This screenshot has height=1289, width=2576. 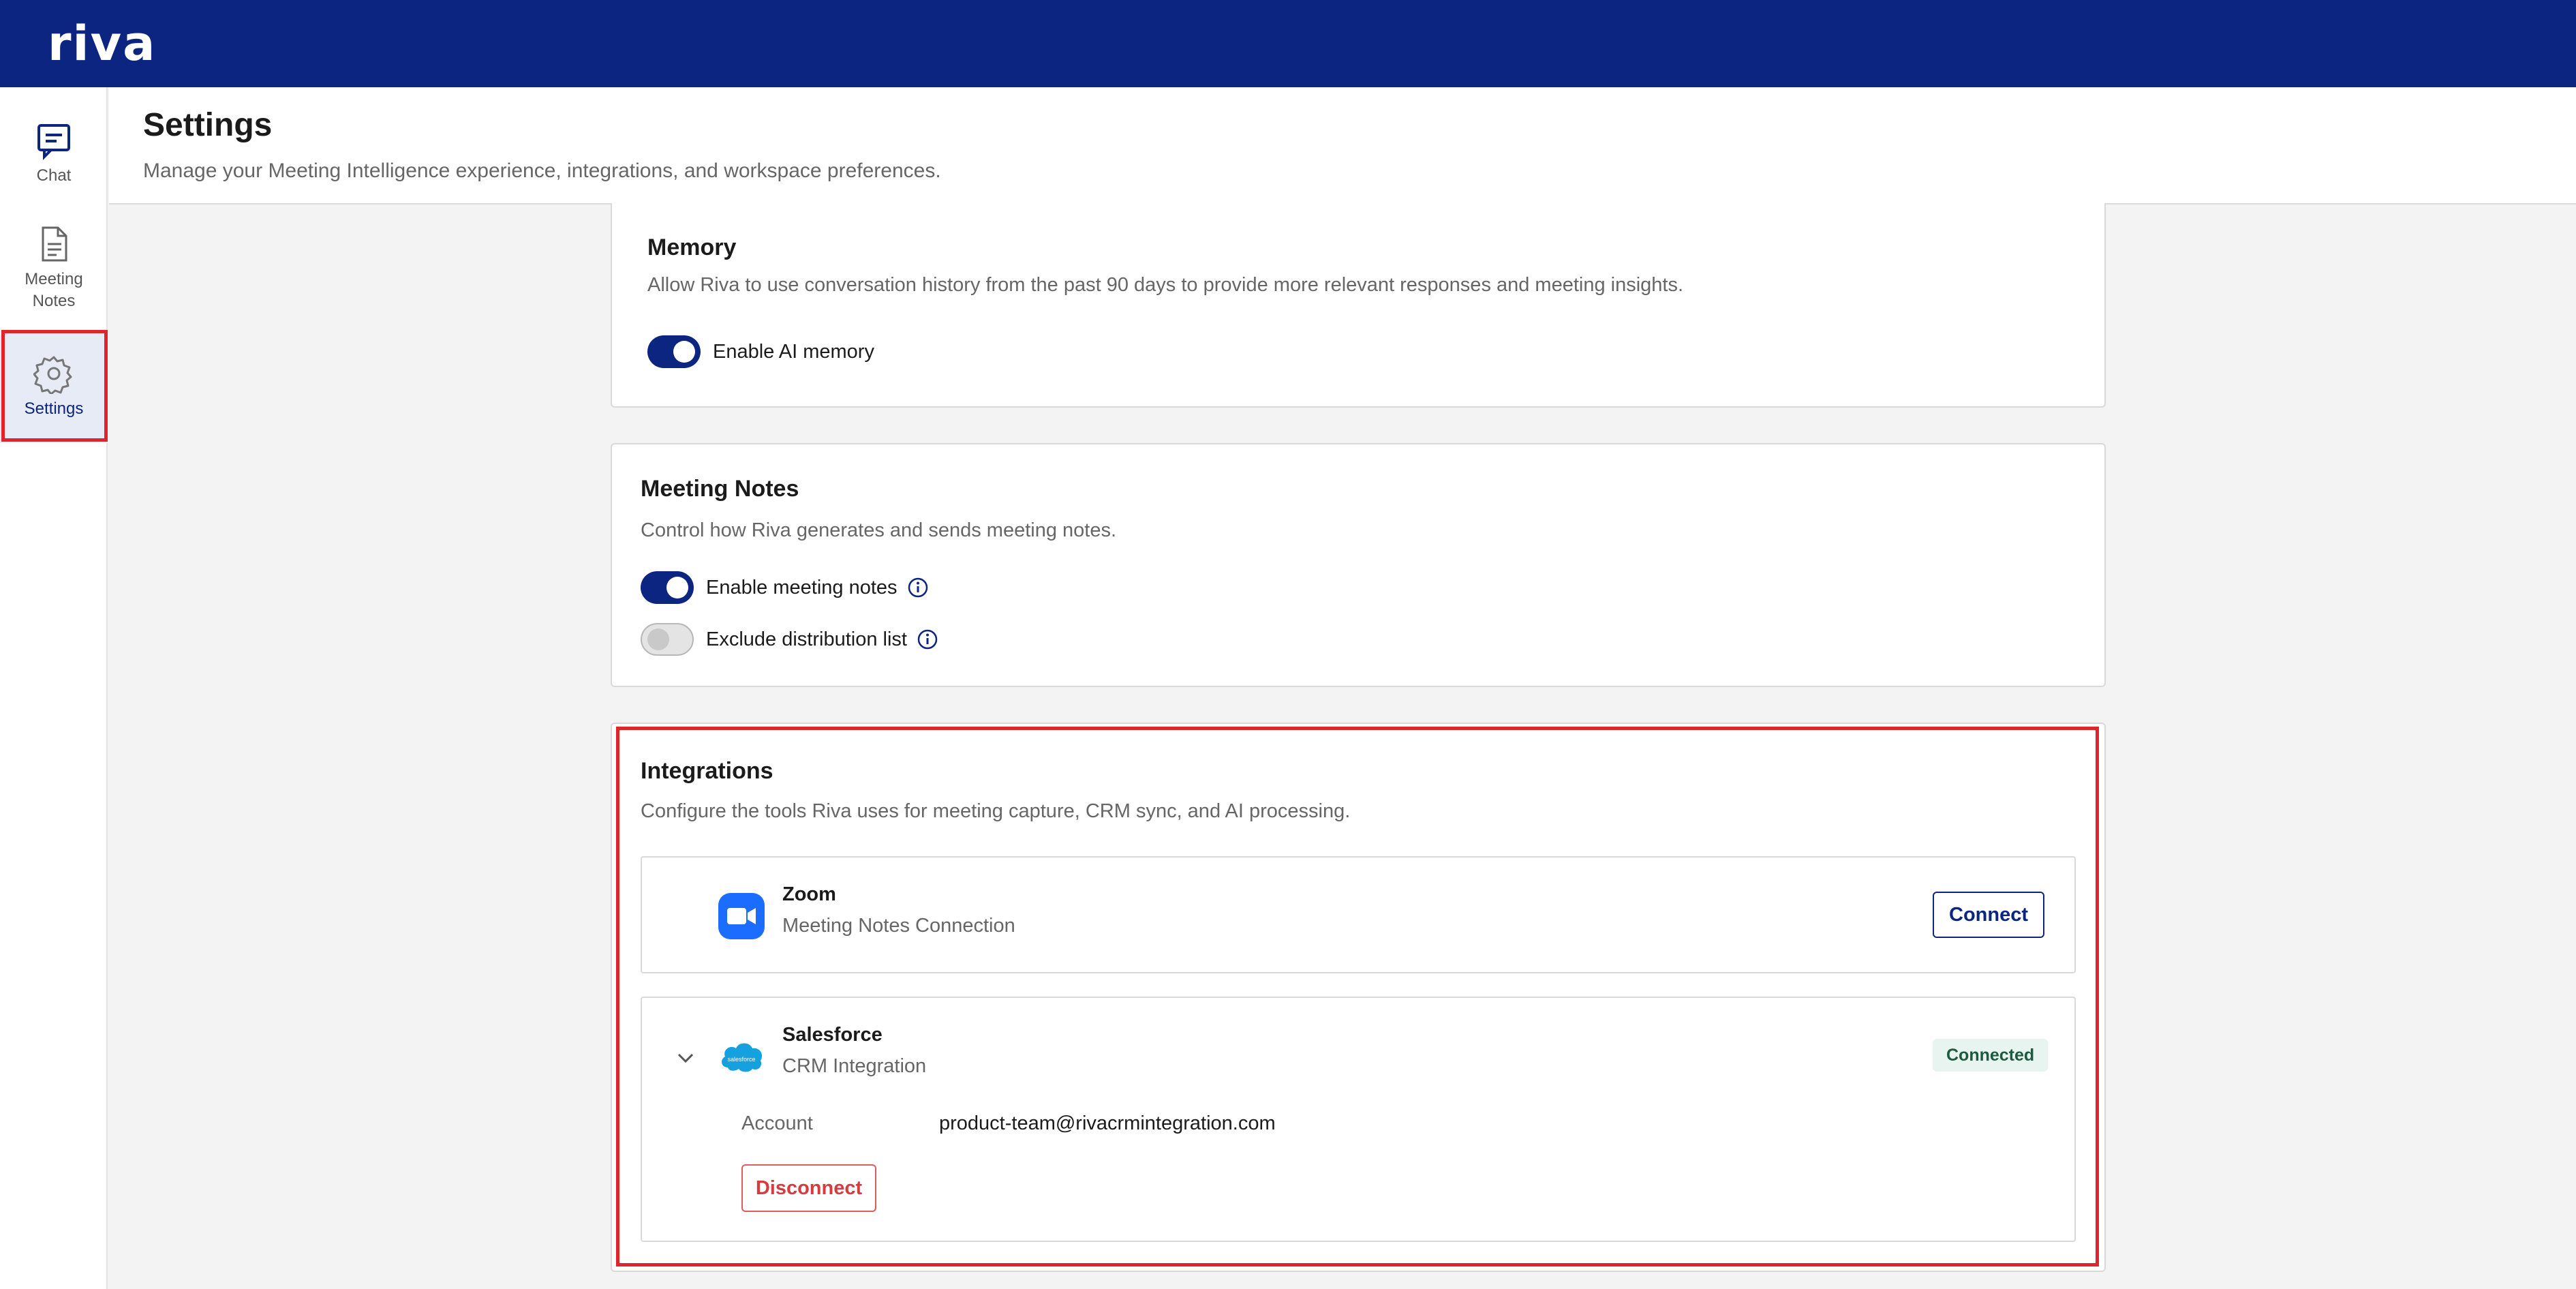 I want to click on salesforce-logo-text: salesforce, so click(x=741, y=1059).